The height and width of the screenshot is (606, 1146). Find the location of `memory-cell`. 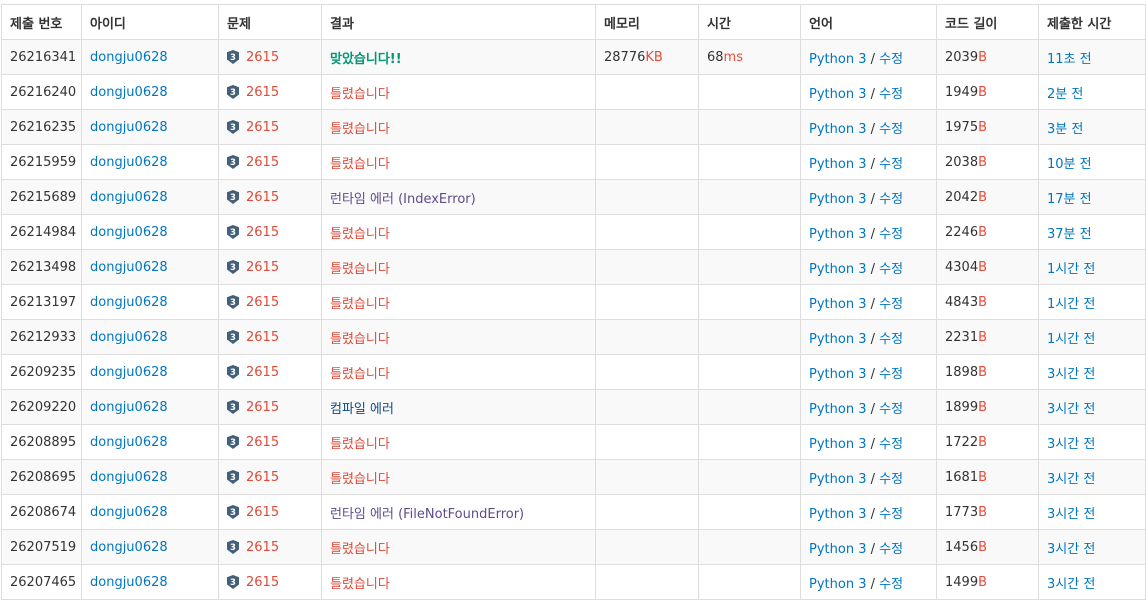

memory-cell is located at coordinates (647, 477).